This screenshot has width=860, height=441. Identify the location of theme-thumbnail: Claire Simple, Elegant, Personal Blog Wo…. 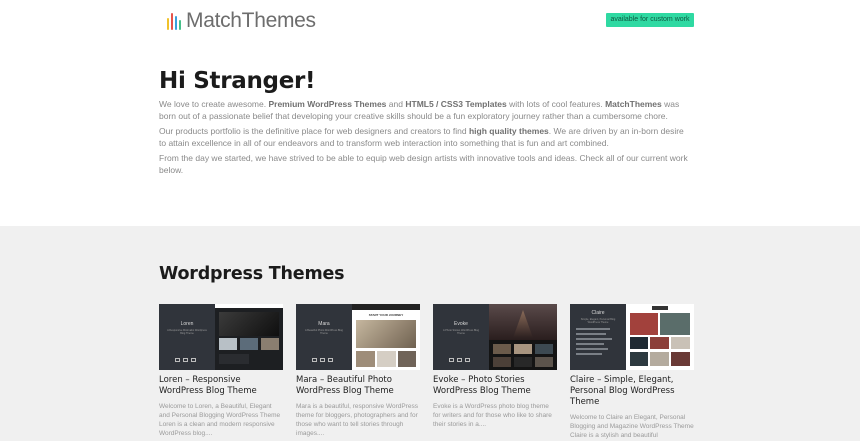
(632, 337).